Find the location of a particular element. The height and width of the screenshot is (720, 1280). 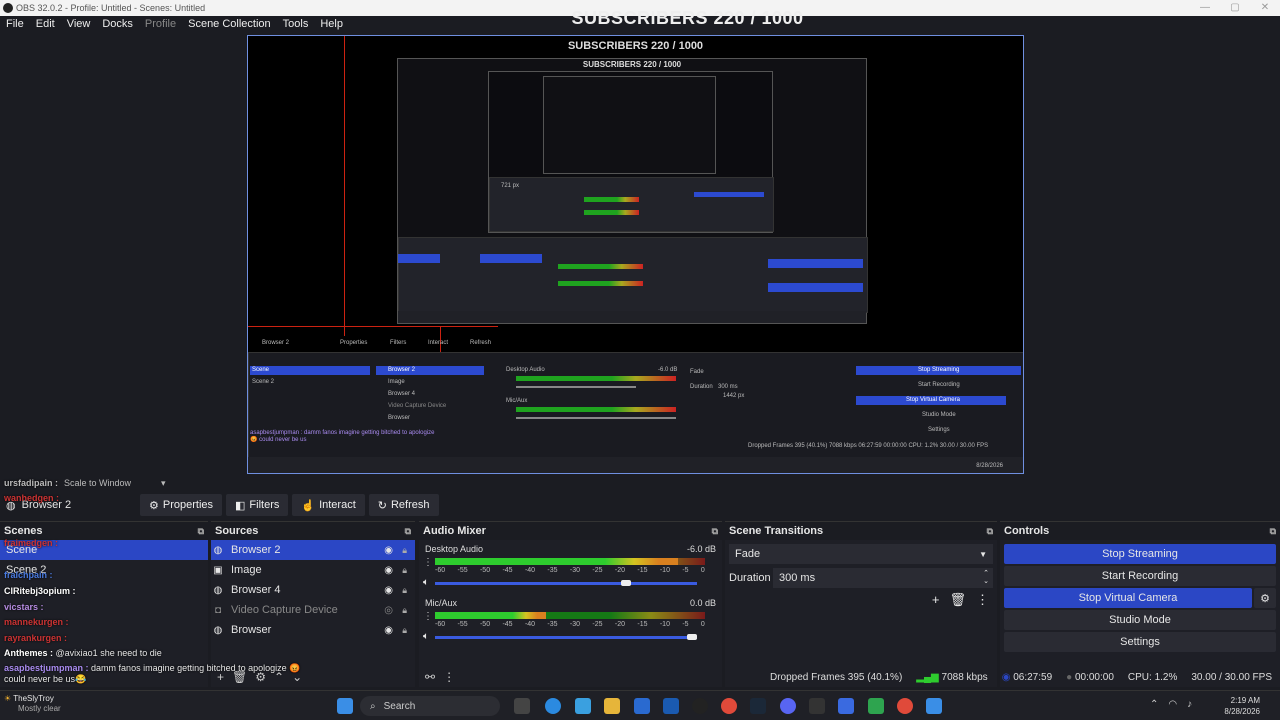

stop-streaming-button: Stop Streaming is located at coordinates (1140, 554).